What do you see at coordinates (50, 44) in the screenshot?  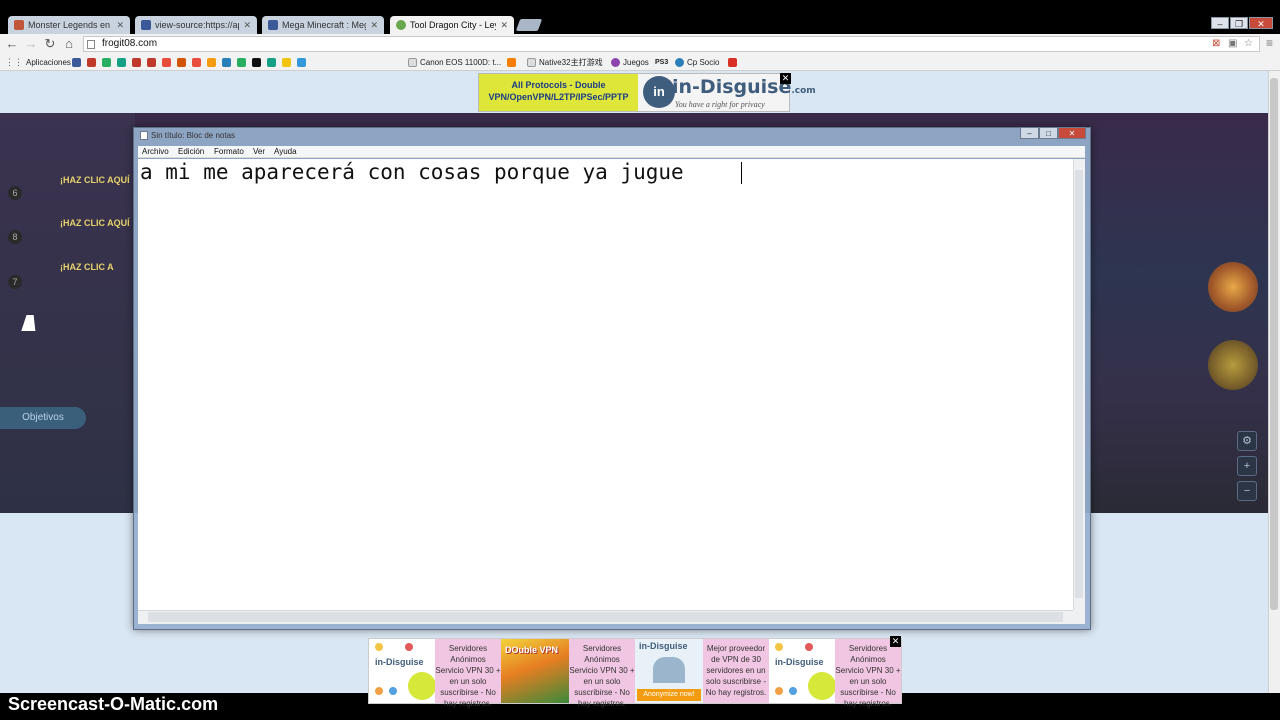 I see `reload-icon: ↻` at bounding box center [50, 44].